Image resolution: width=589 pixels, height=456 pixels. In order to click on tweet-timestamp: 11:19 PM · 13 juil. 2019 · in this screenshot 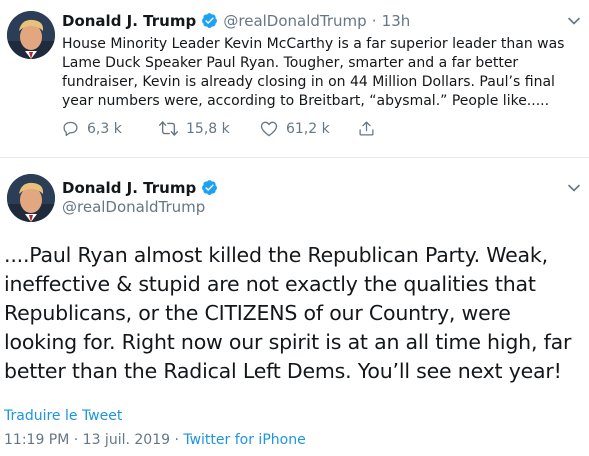, I will do `click(91, 440)`.